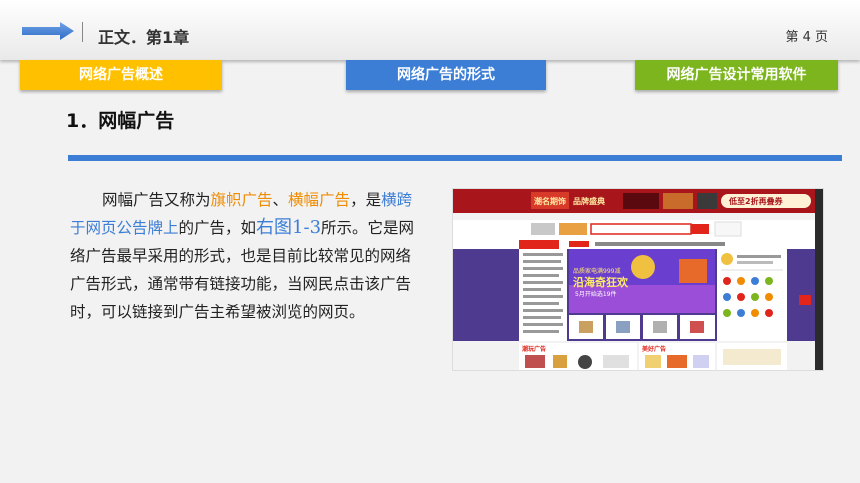 The height and width of the screenshot is (483, 860). I want to click on site-logo, so click(543, 229).